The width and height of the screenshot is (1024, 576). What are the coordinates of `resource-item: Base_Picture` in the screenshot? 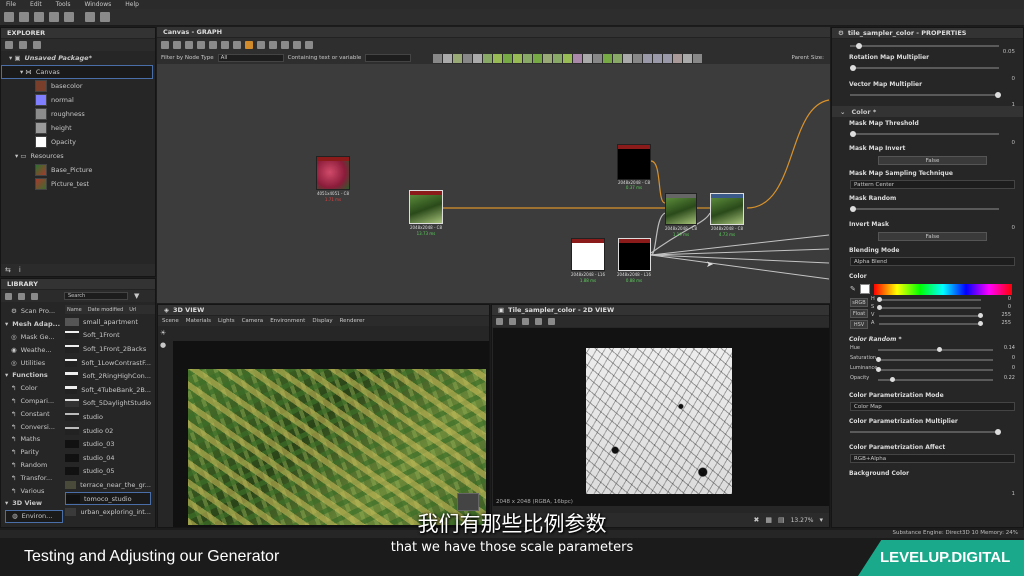 It's located at (78, 170).